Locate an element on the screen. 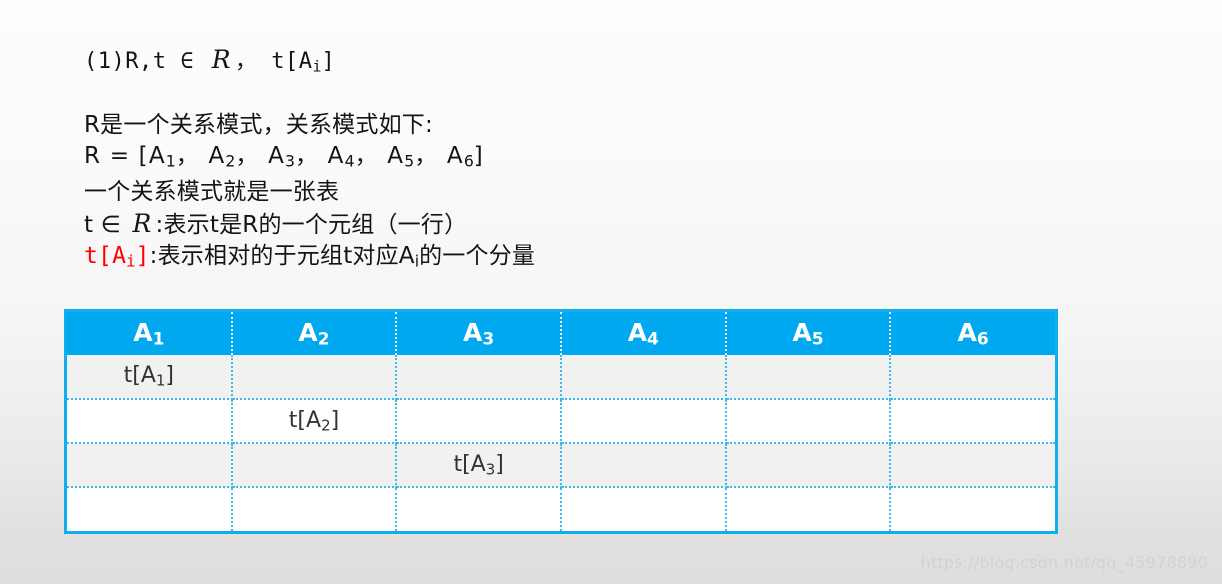 This screenshot has height=584, width=1222. table-cell-r4c2 is located at coordinates (314, 509).